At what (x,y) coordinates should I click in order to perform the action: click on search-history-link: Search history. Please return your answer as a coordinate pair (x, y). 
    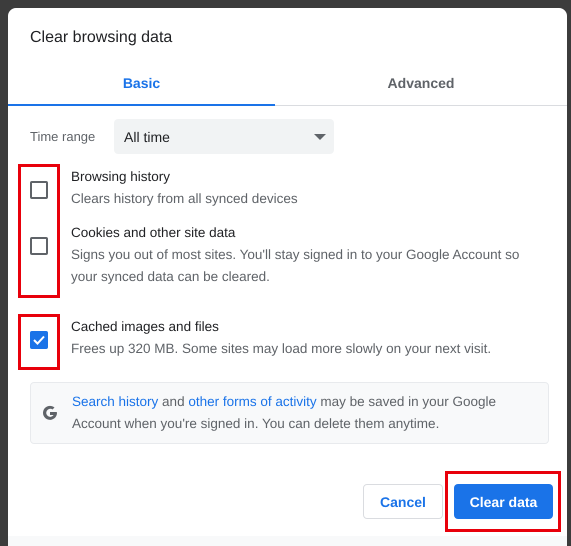
    Looking at the image, I should click on (115, 401).